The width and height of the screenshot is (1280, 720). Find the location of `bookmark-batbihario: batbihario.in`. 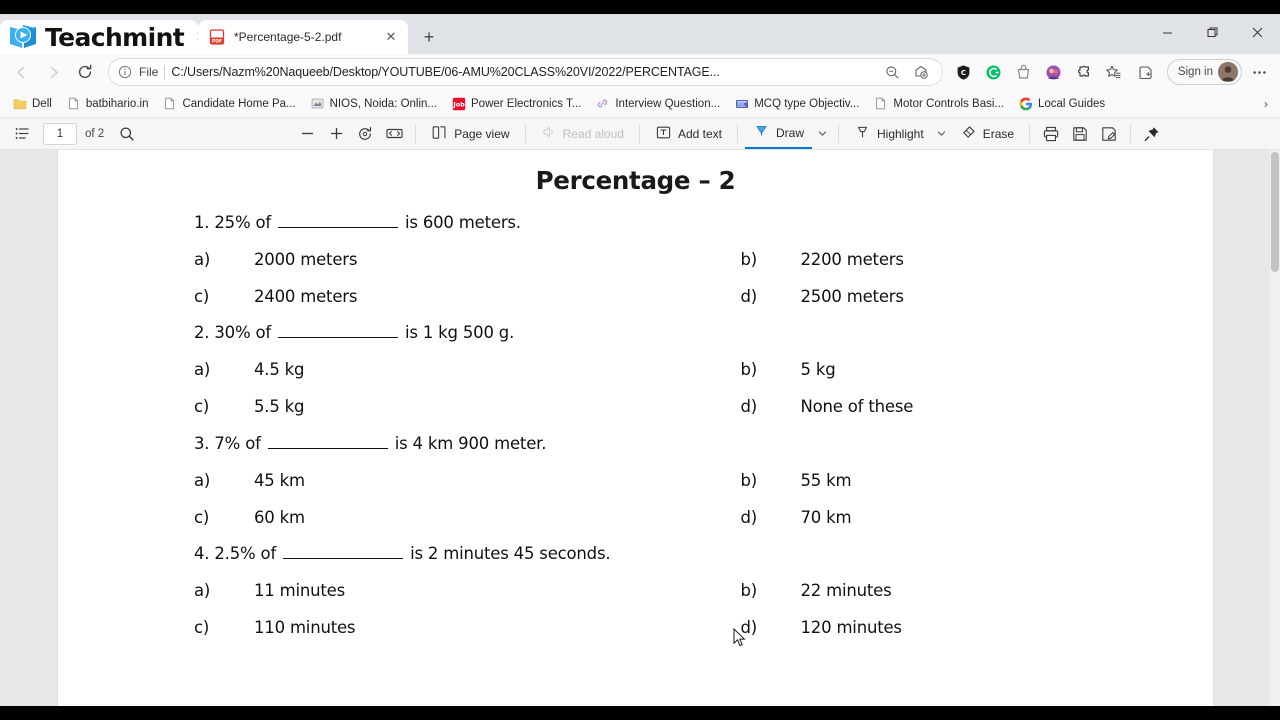

bookmark-batbihario: batbihario.in is located at coordinates (107, 103).